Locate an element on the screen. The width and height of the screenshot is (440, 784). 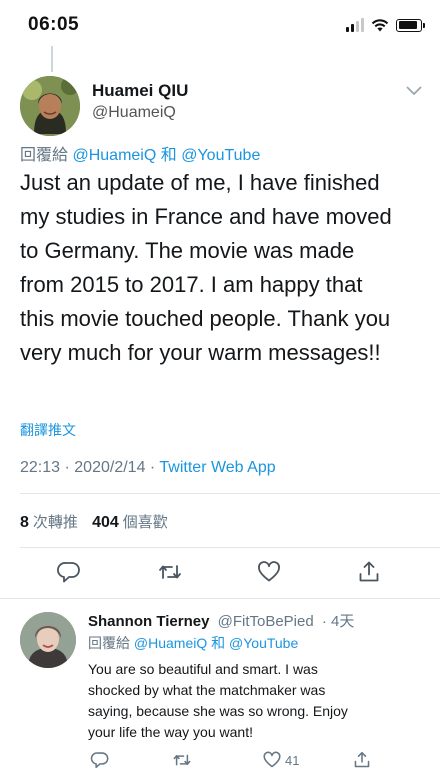
tweet-text-line: very much for your warm messages!! is located at coordinates (200, 352).